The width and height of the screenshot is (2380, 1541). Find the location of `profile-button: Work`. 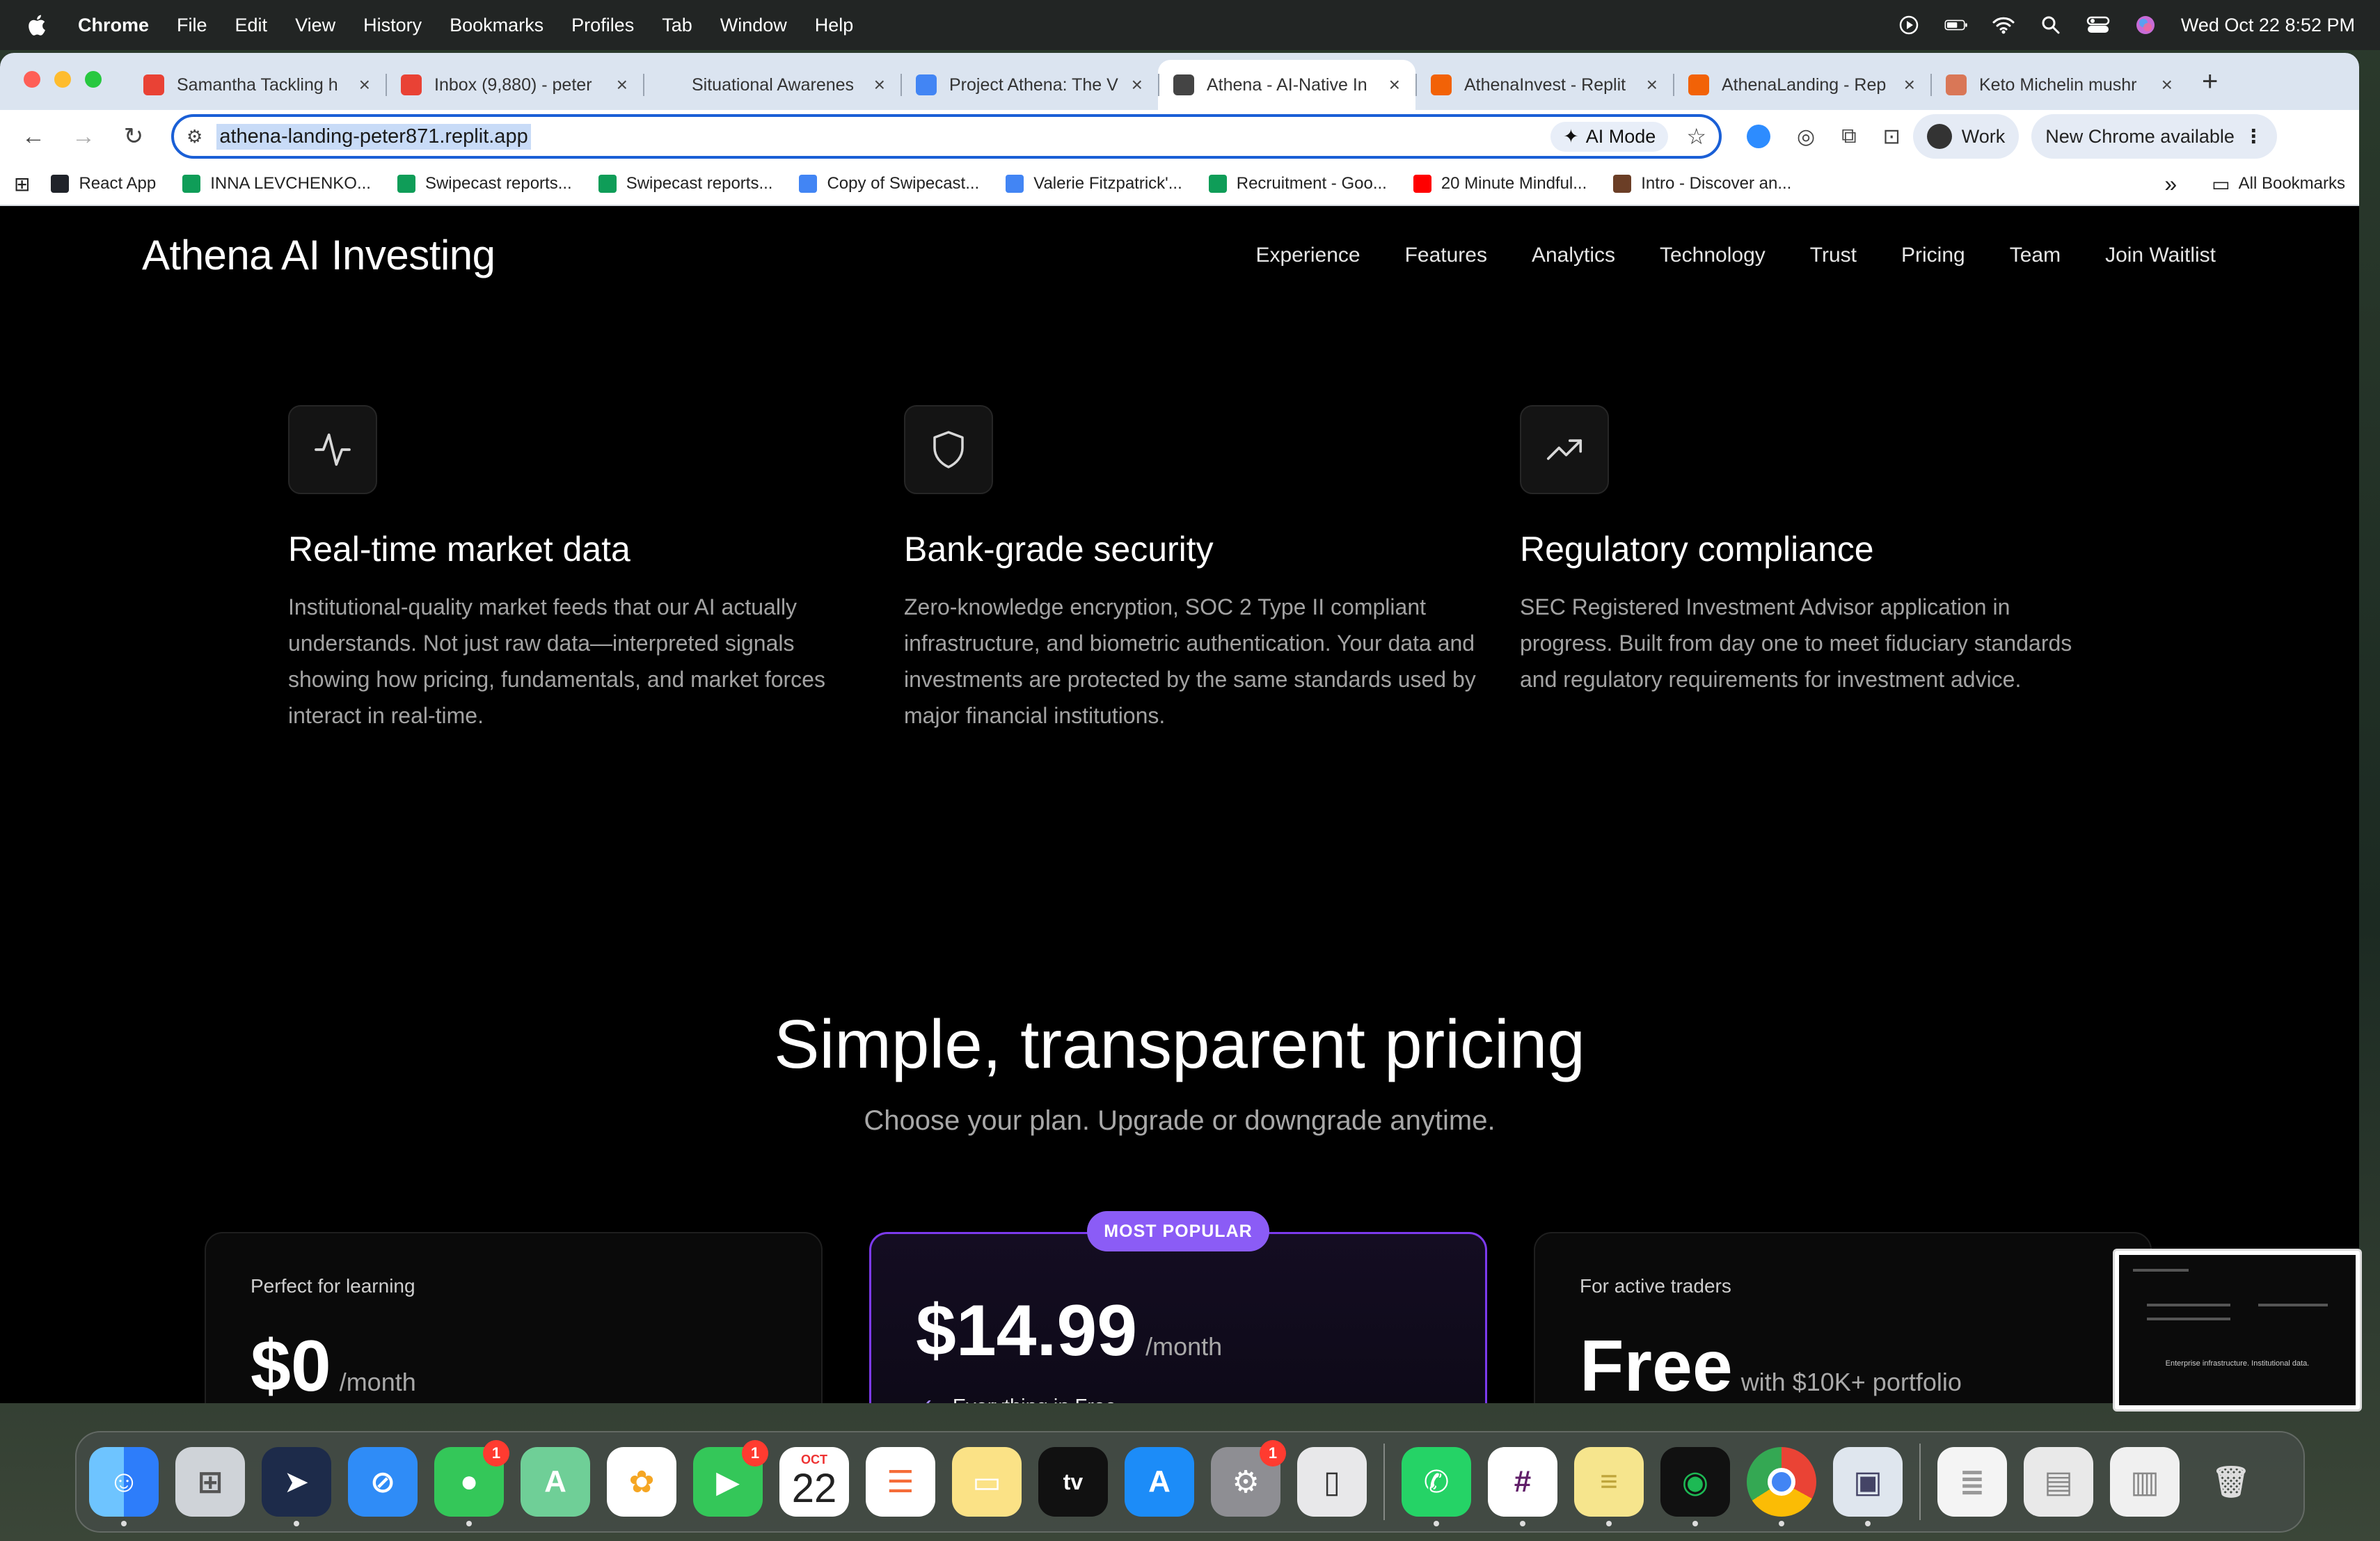

profile-button: Work is located at coordinates (1966, 136).